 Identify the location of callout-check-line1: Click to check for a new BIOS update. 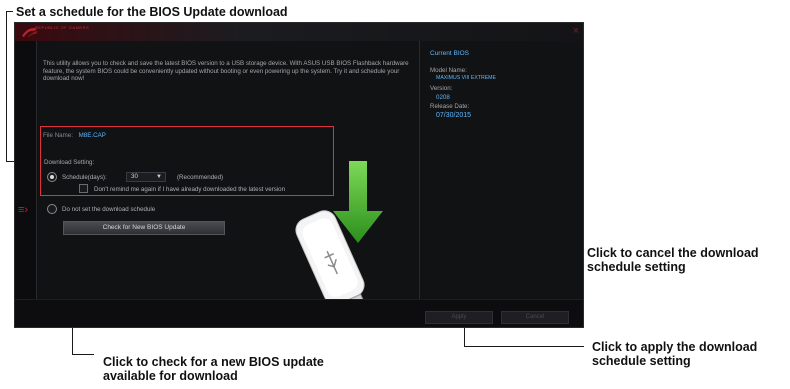
(213, 362).